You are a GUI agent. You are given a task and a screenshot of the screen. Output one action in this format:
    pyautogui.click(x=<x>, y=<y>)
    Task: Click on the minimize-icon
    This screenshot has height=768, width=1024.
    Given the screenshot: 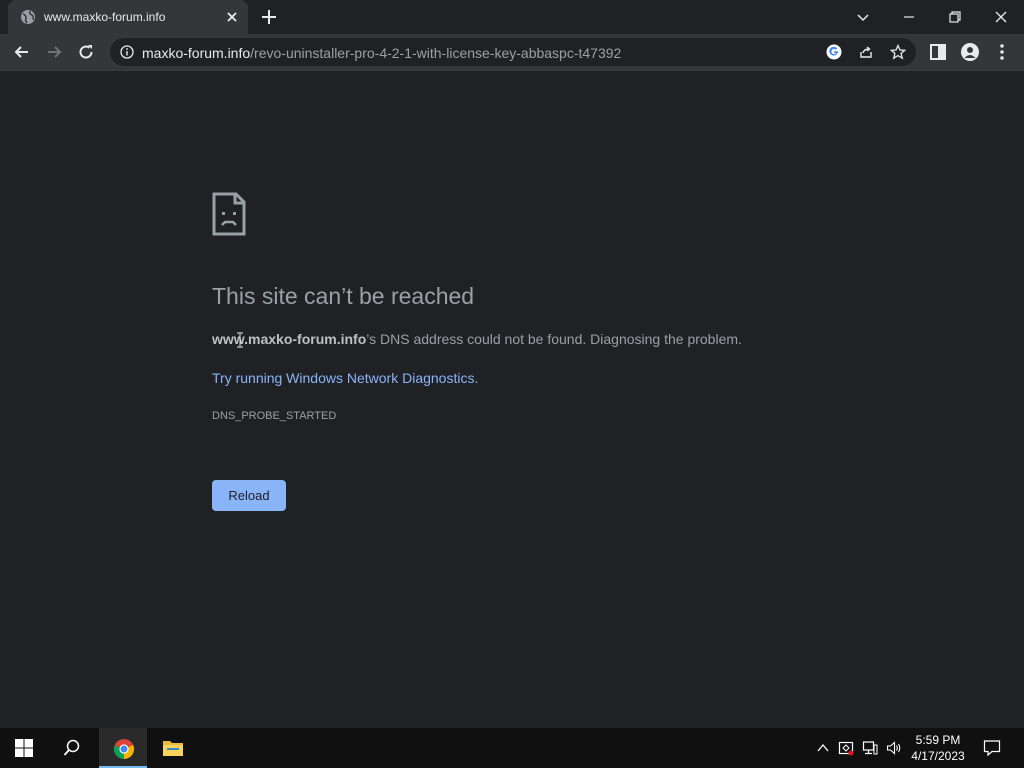 What is the action you would take?
    pyautogui.click(x=909, y=17)
    